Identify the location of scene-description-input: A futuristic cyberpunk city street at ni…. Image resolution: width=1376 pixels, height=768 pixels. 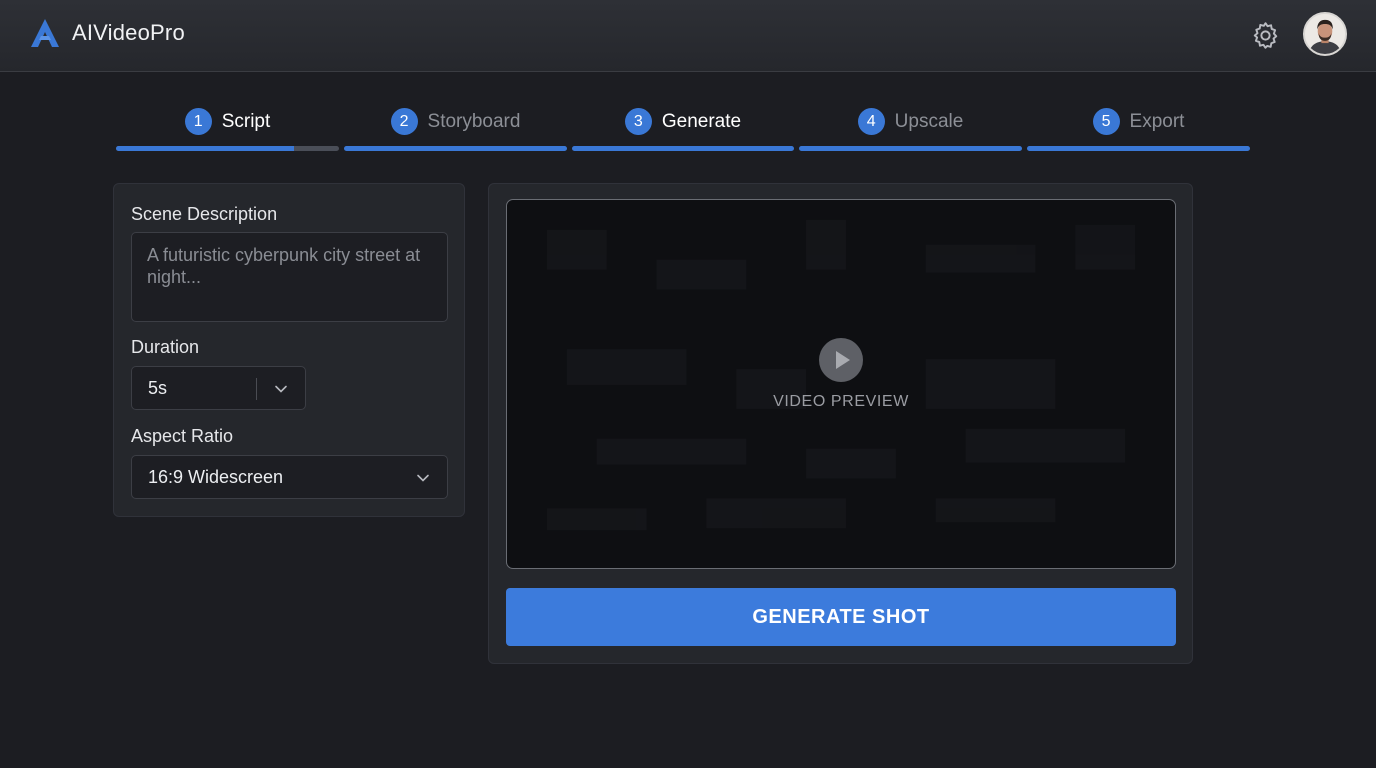
(289, 277).